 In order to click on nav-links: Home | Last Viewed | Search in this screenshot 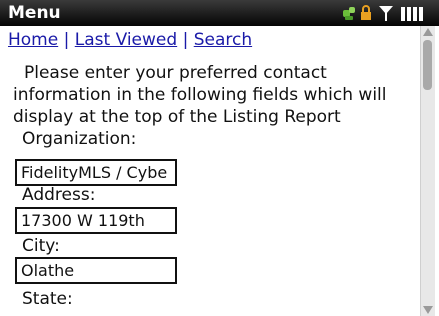, I will do `click(130, 40)`.